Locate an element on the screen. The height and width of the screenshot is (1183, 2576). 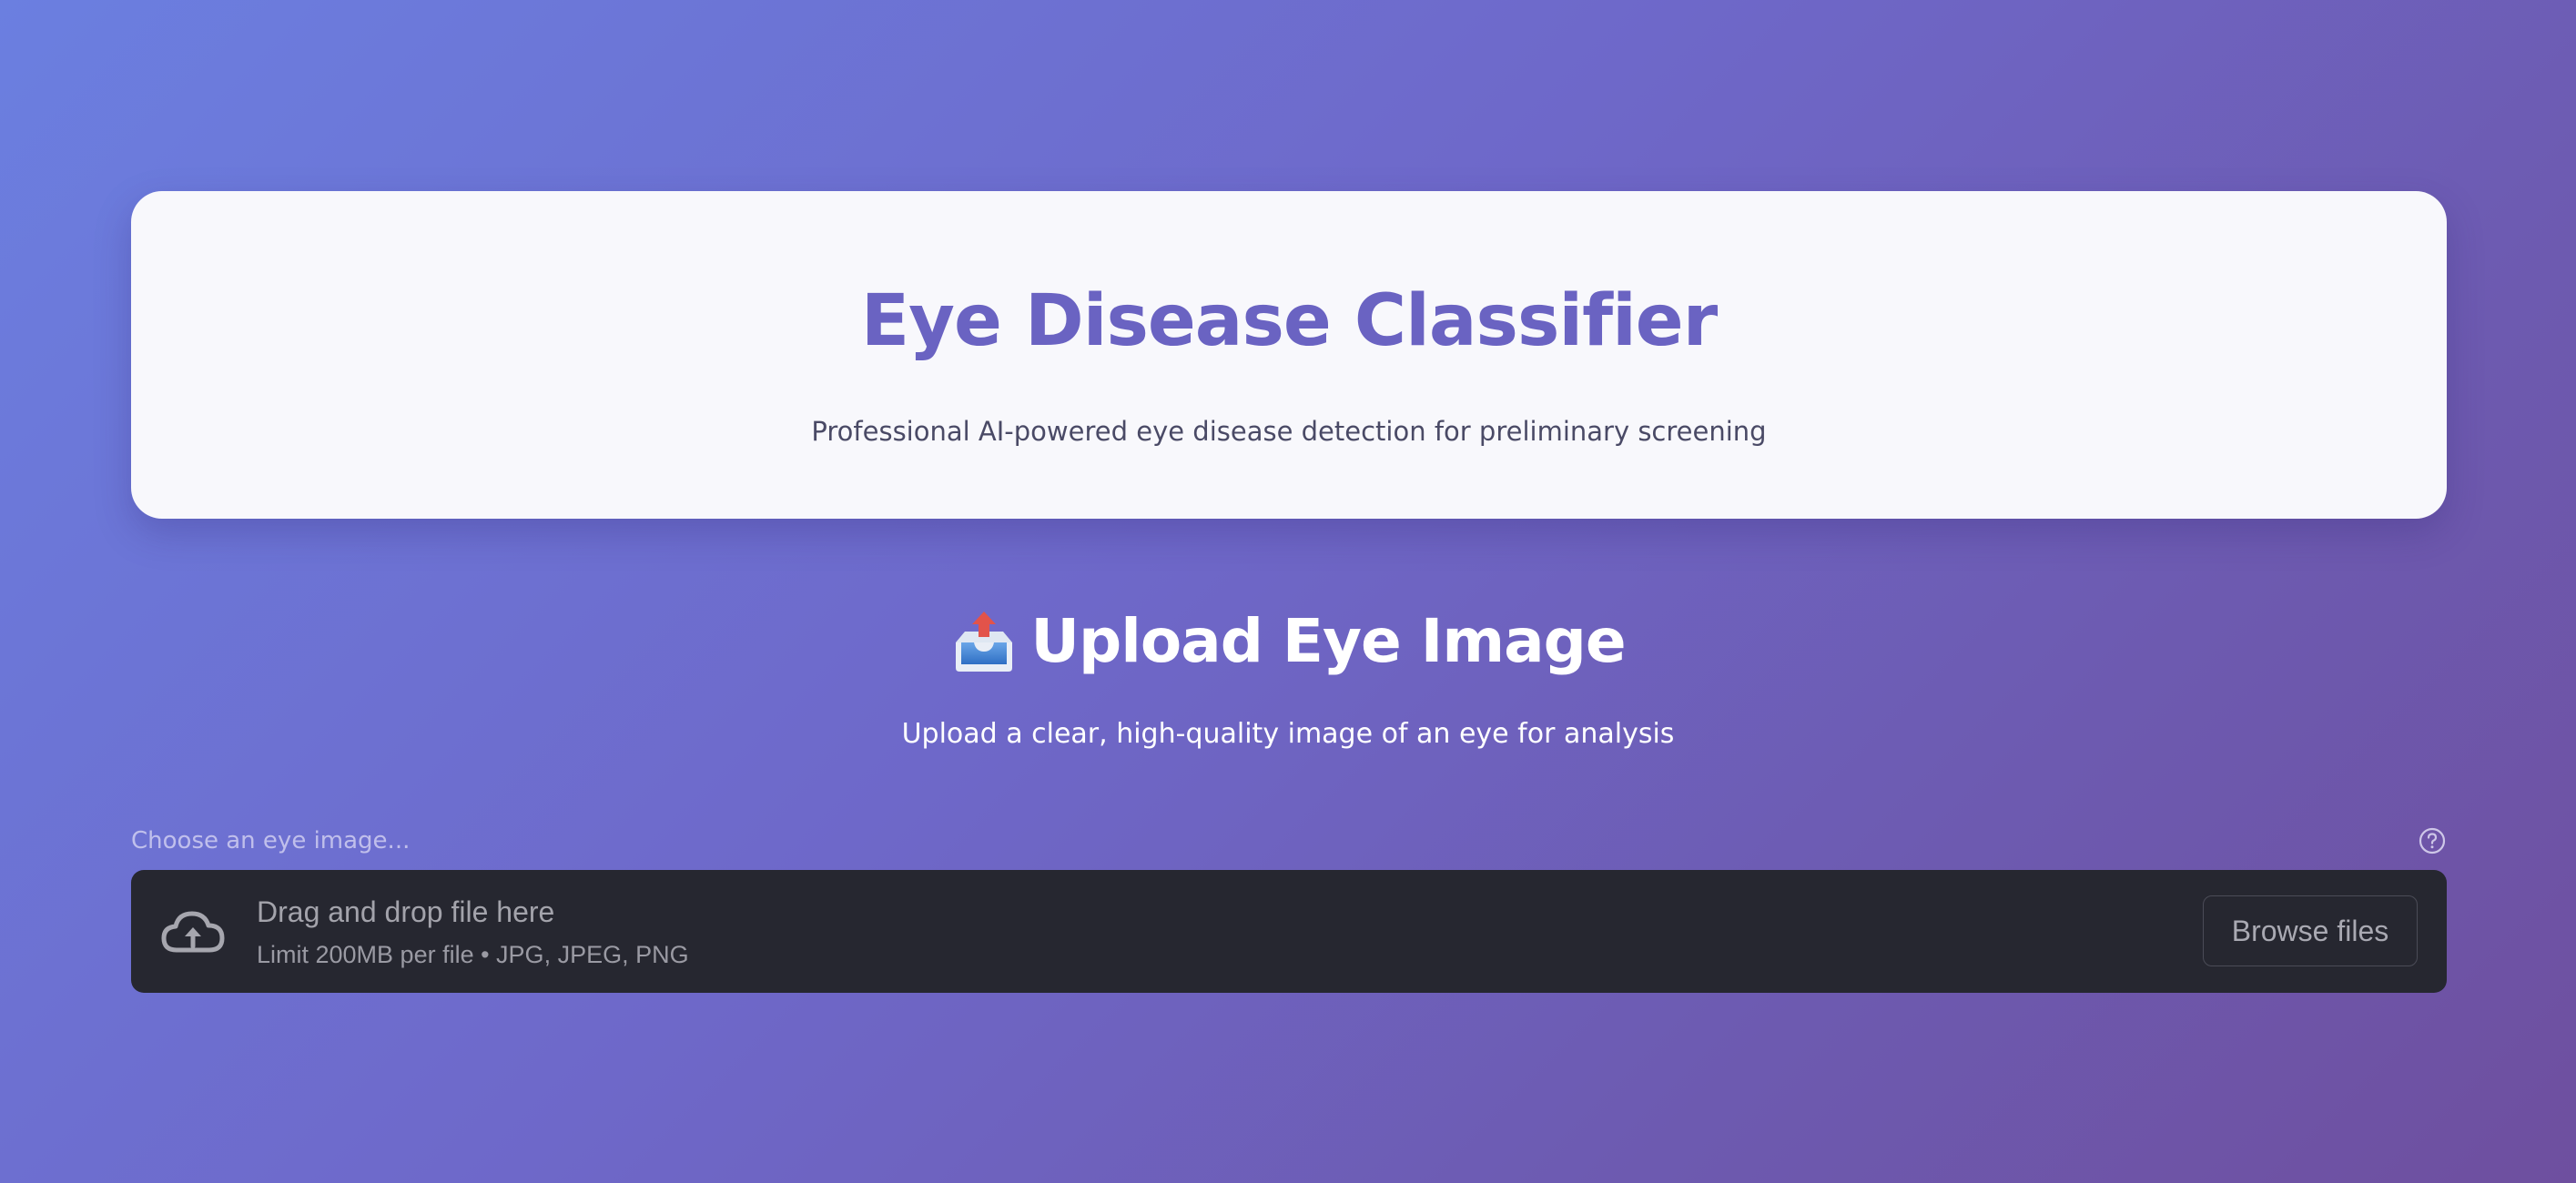
upload-section-heading: Upload Eye Image is located at coordinates (1288, 641).